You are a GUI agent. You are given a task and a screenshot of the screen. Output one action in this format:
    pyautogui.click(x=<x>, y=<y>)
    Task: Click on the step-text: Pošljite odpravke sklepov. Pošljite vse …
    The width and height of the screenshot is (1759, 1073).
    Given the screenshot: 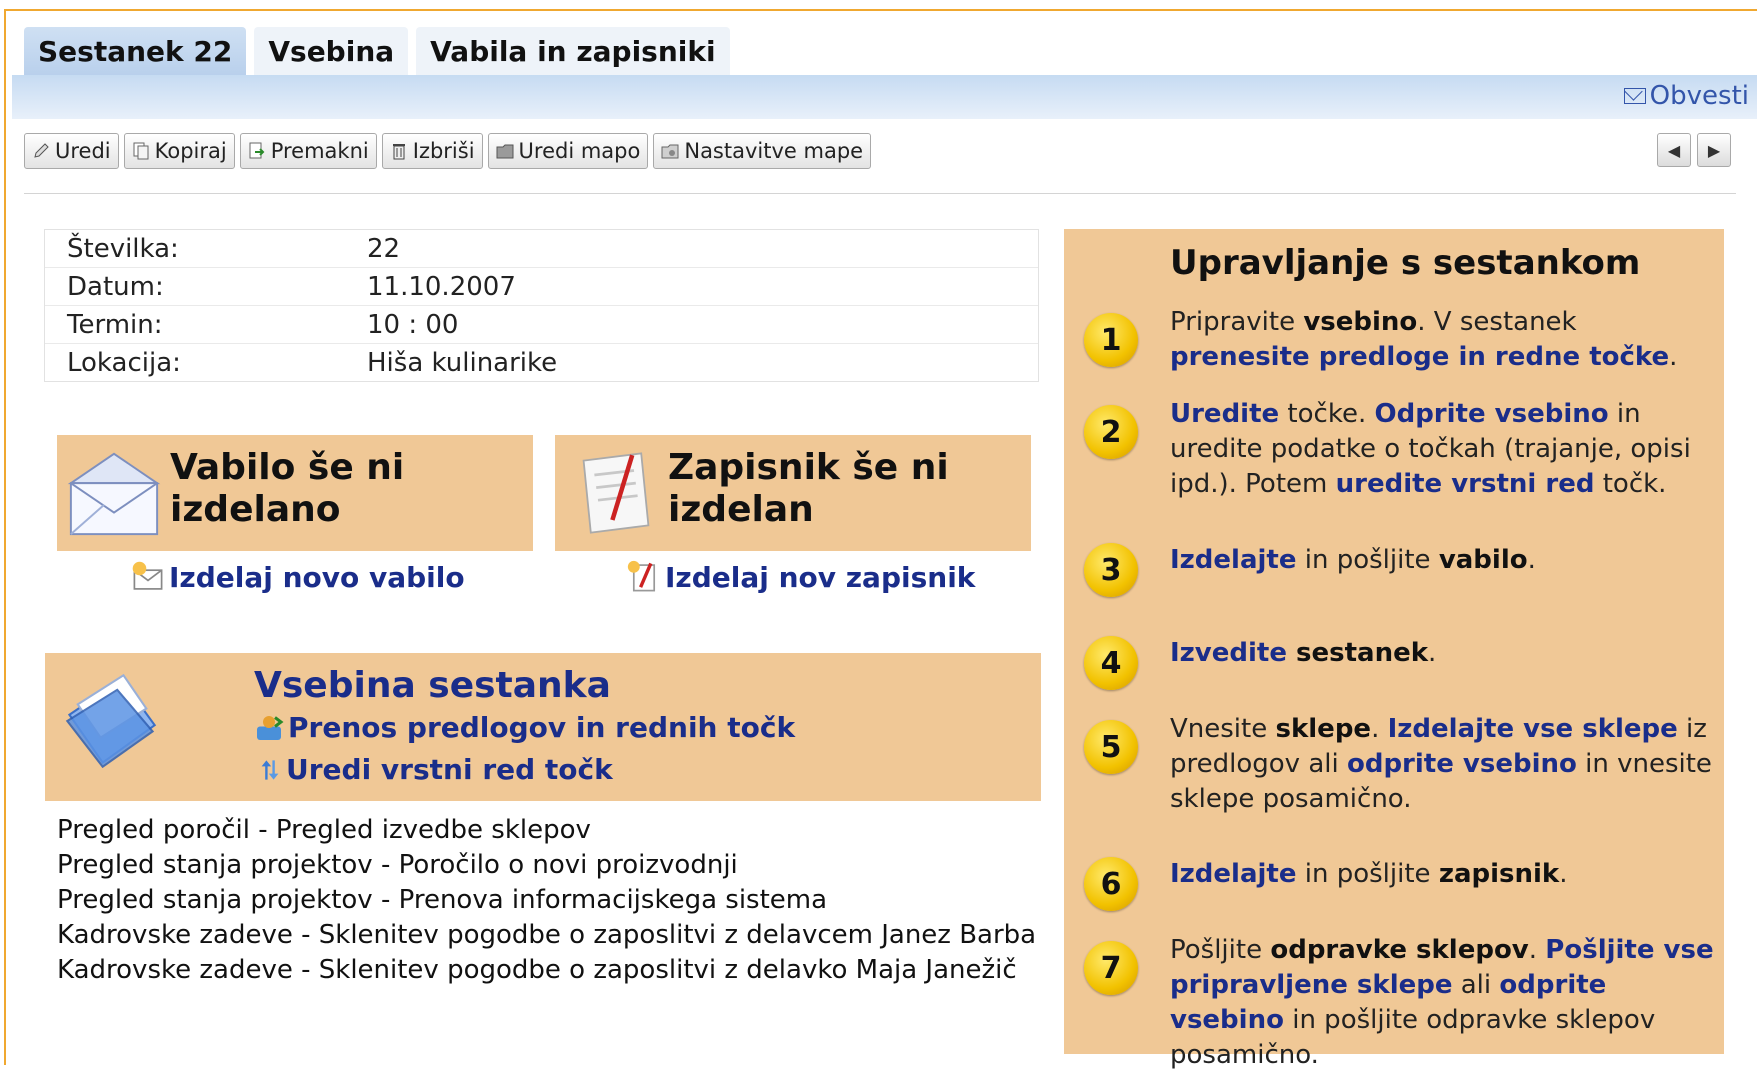 What is the action you would take?
    pyautogui.click(x=1442, y=1003)
    